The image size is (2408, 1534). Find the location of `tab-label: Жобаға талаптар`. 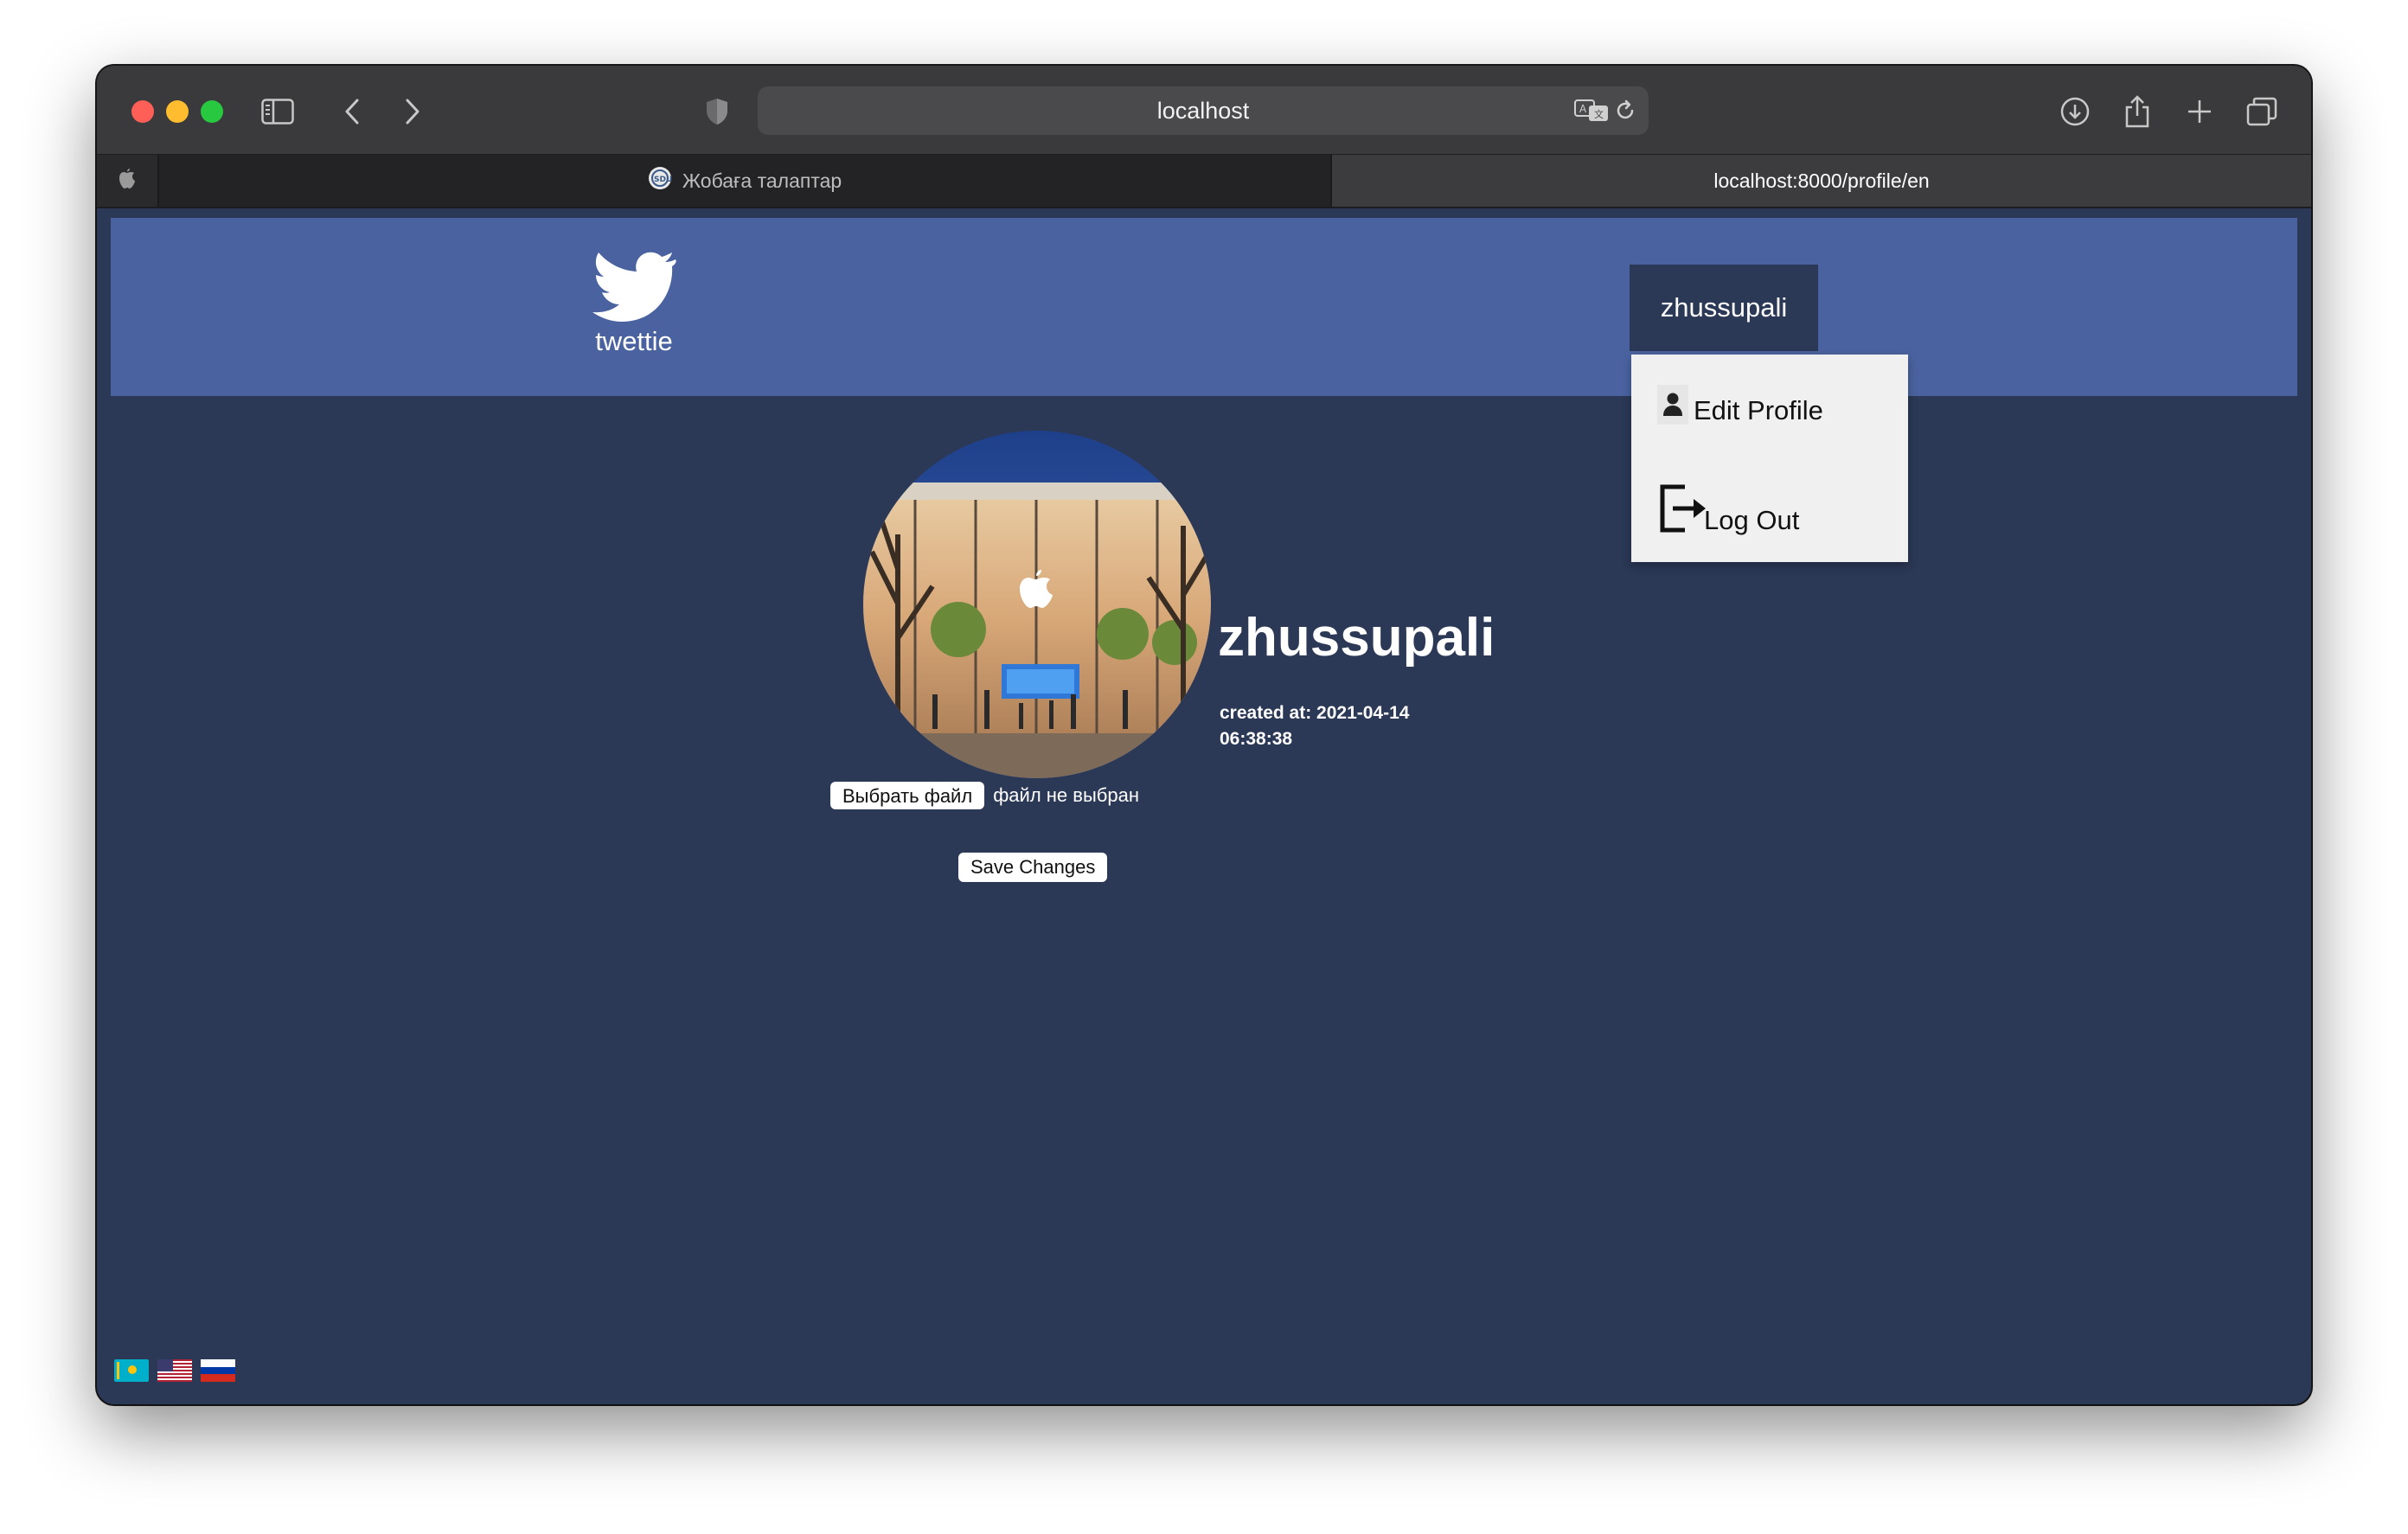

tab-label: Жобаға талаптар is located at coordinates (762, 180).